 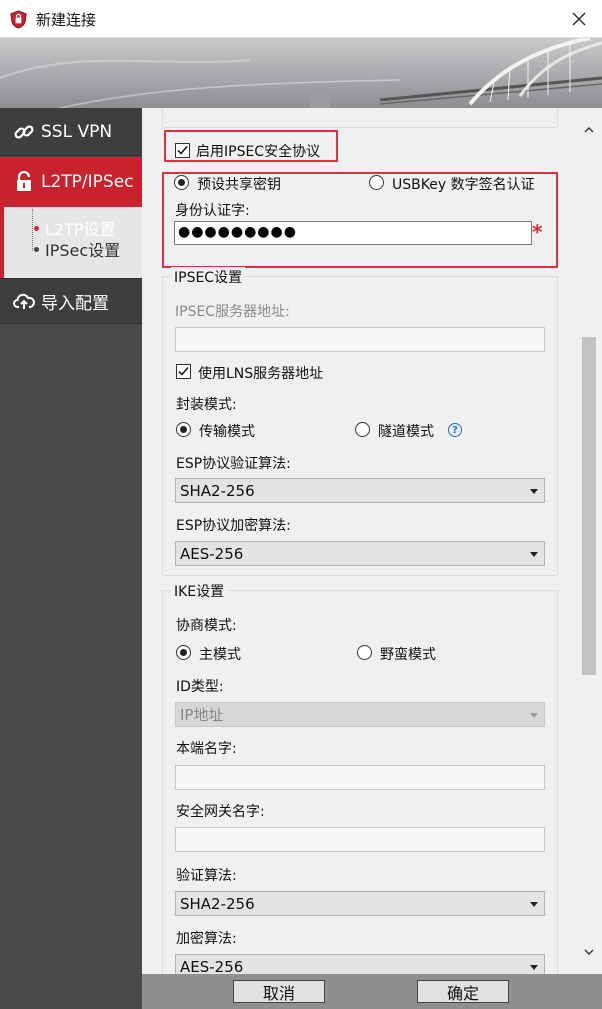 I want to click on required-mark: *, so click(x=537, y=232).